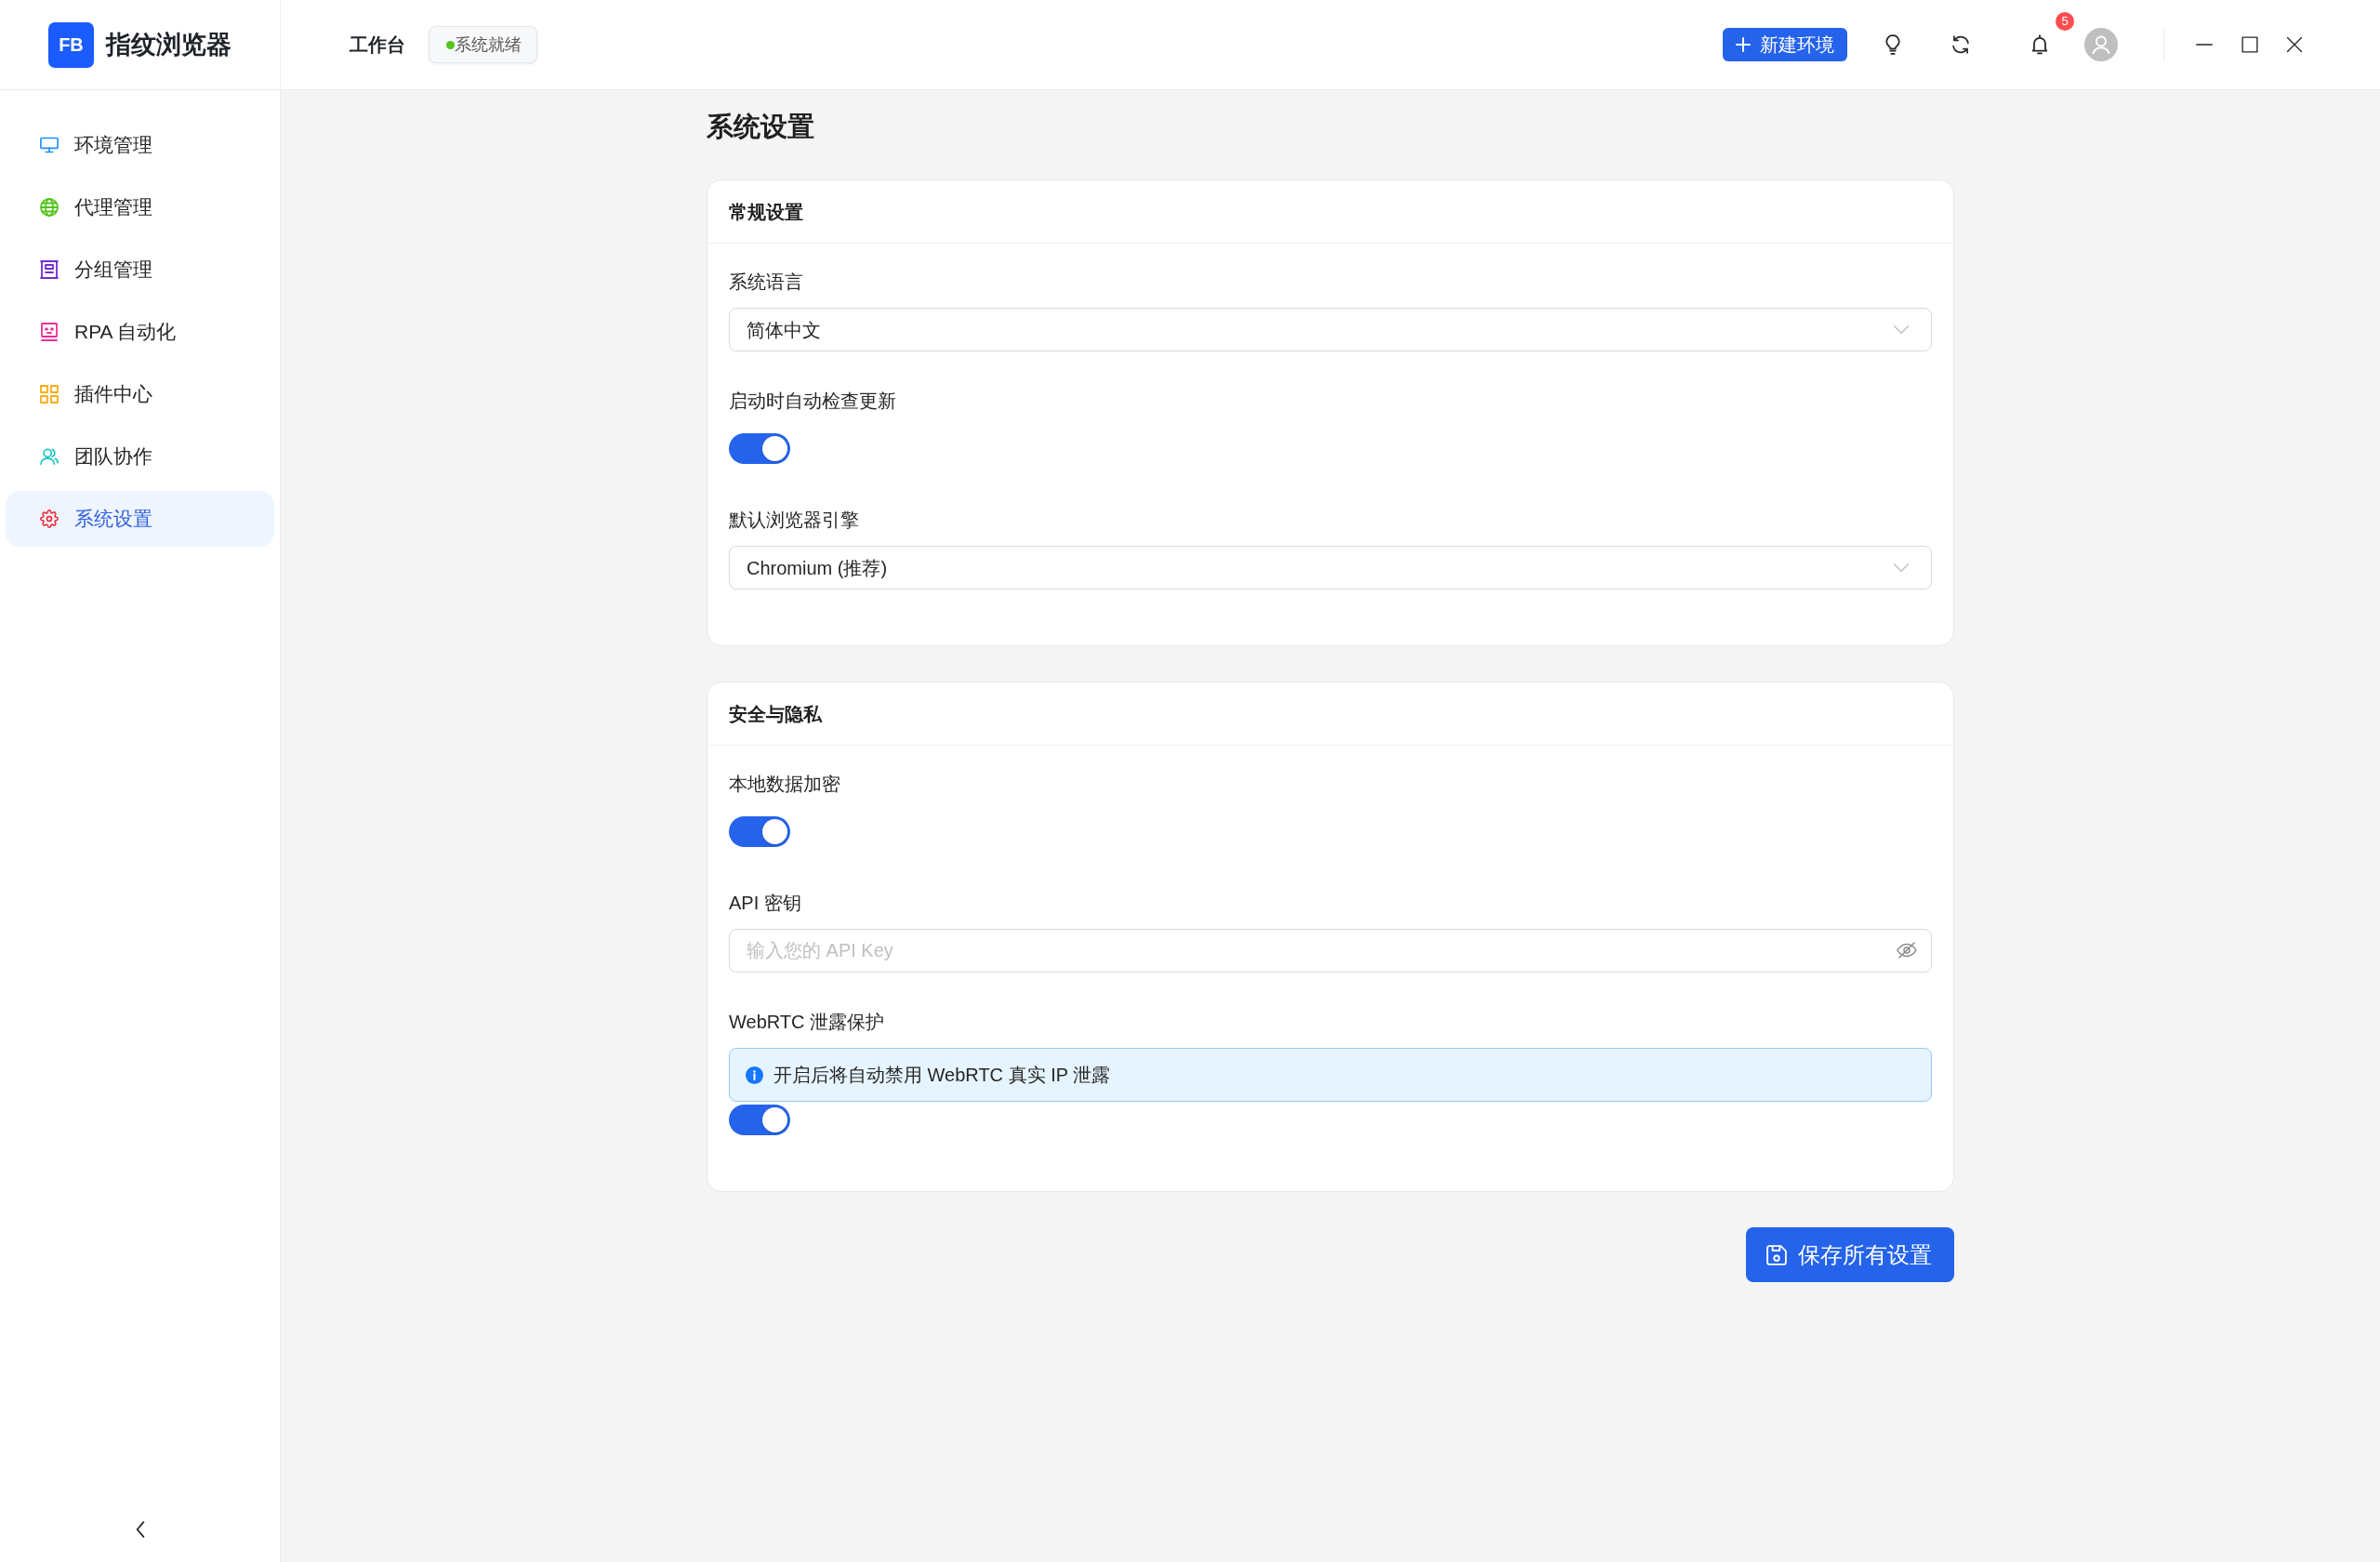 This screenshot has height=1562, width=2380. I want to click on sidebar-item: 环境管理, so click(140, 145).